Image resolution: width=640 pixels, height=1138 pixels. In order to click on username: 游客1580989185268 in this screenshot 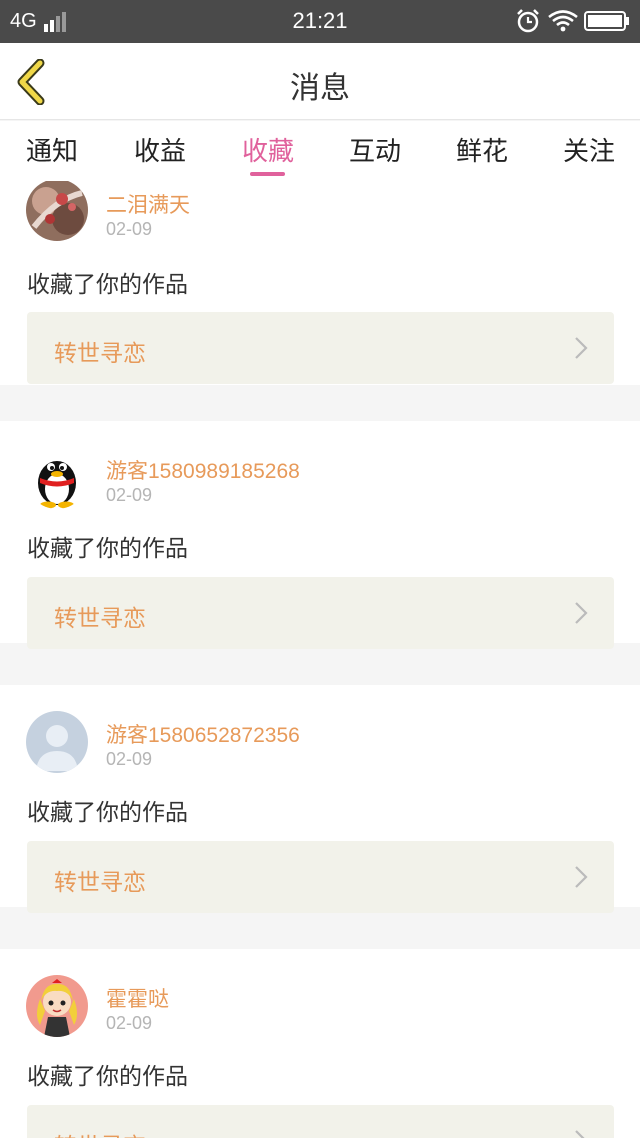, I will do `click(203, 470)`.